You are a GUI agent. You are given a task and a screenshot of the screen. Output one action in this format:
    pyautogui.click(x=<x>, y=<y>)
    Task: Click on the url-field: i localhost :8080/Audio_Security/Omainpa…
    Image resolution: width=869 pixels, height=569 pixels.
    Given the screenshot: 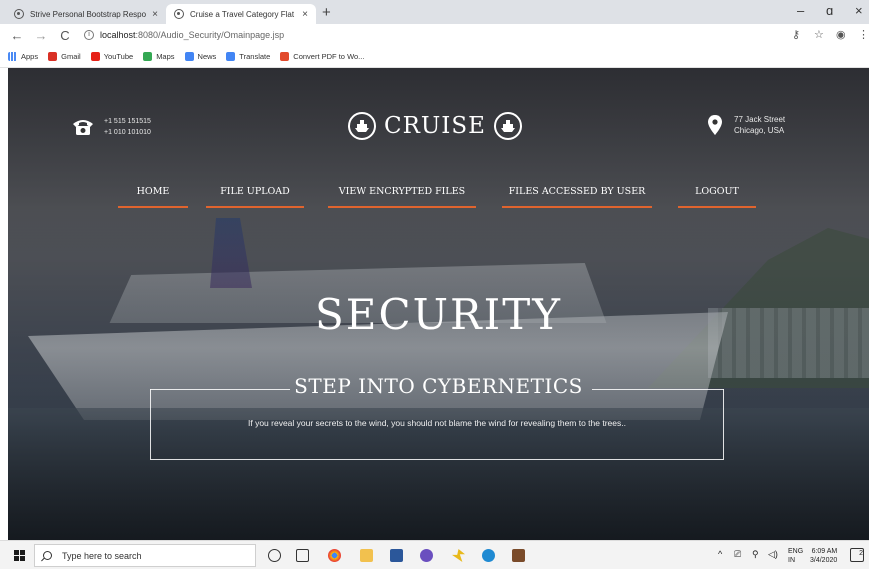 What is the action you would take?
    pyautogui.click(x=184, y=35)
    